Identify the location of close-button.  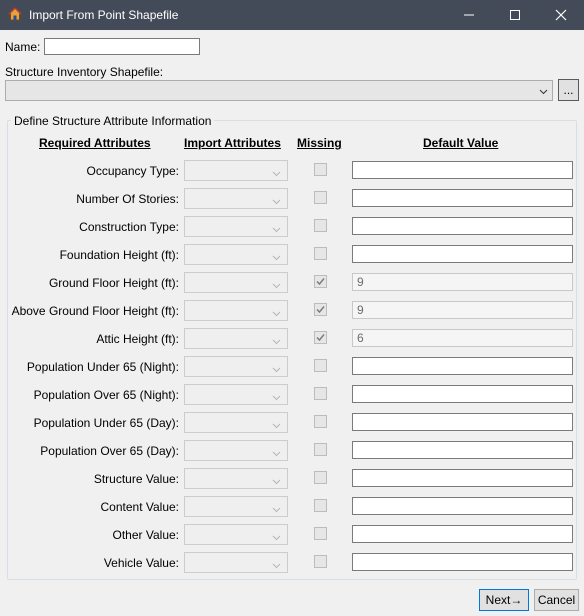
(561, 15).